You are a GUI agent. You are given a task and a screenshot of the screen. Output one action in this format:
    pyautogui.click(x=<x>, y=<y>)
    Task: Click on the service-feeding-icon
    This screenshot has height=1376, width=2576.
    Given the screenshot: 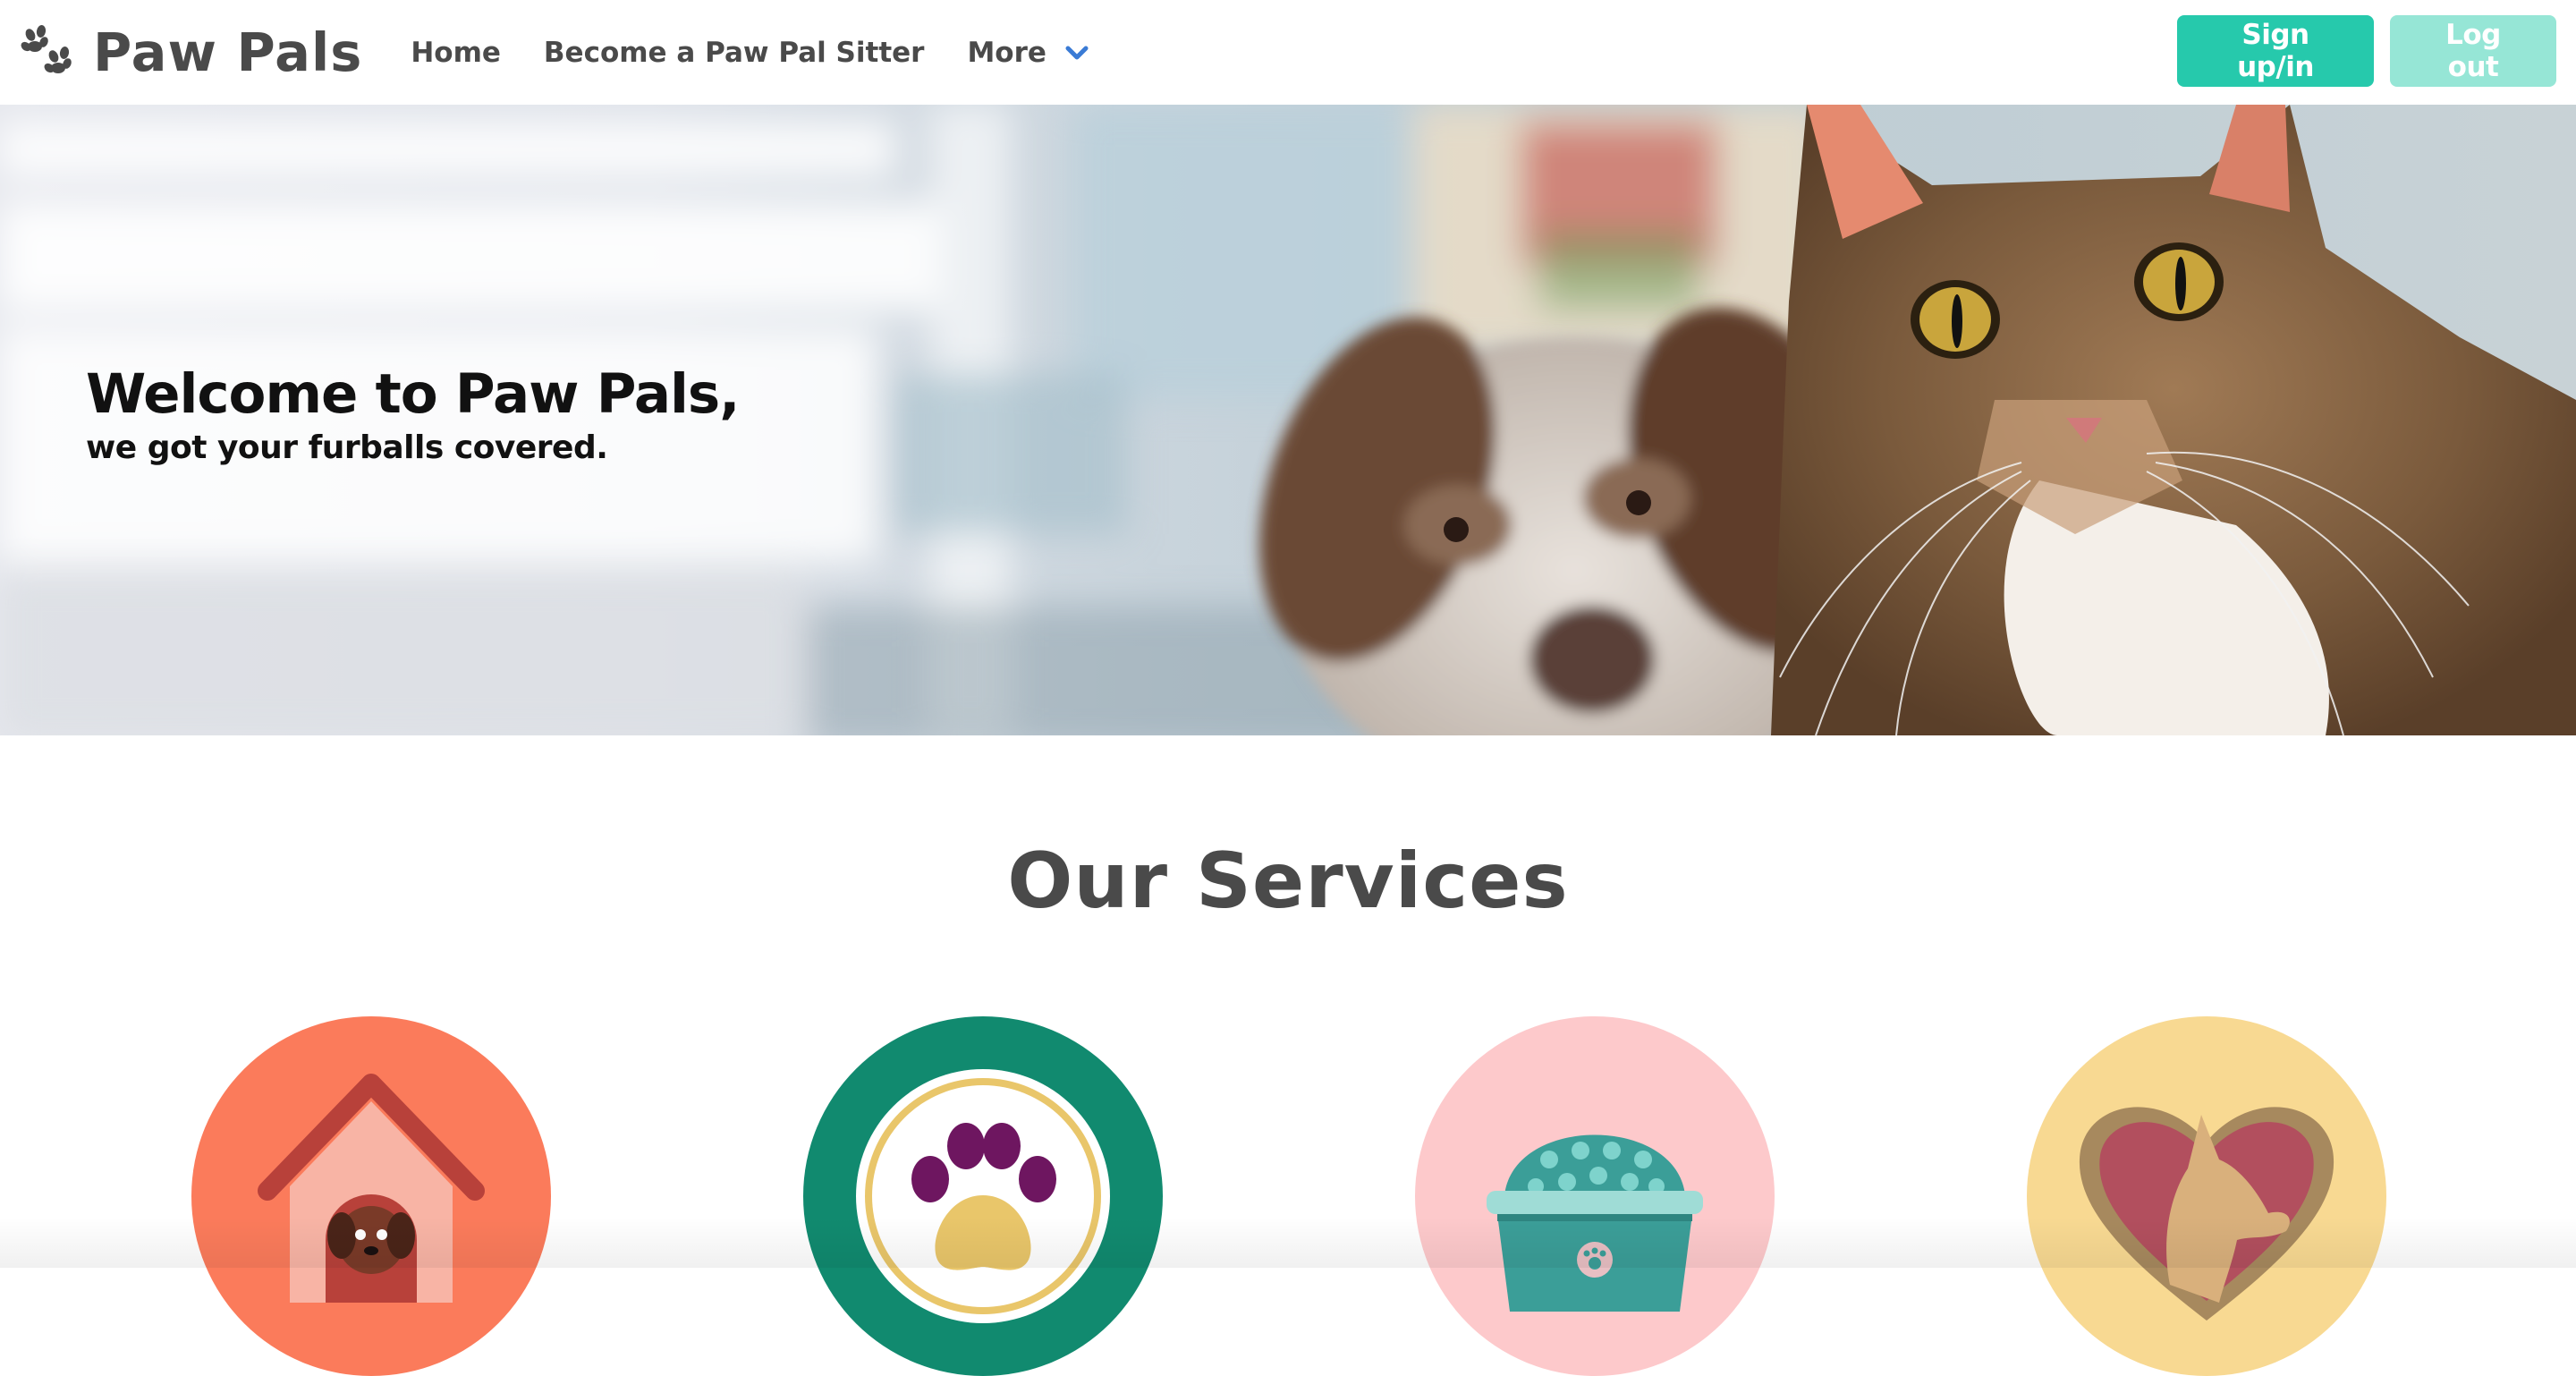 What is the action you would take?
    pyautogui.click(x=1595, y=1196)
    